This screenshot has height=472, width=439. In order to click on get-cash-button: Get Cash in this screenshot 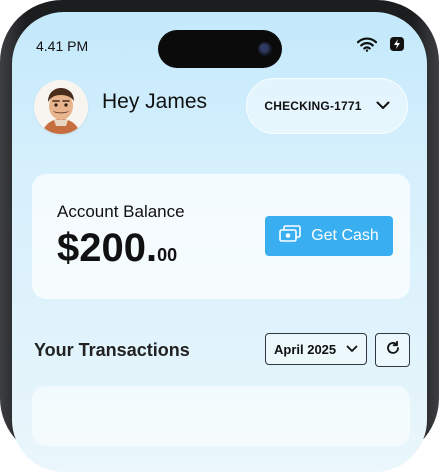, I will do `click(329, 236)`.